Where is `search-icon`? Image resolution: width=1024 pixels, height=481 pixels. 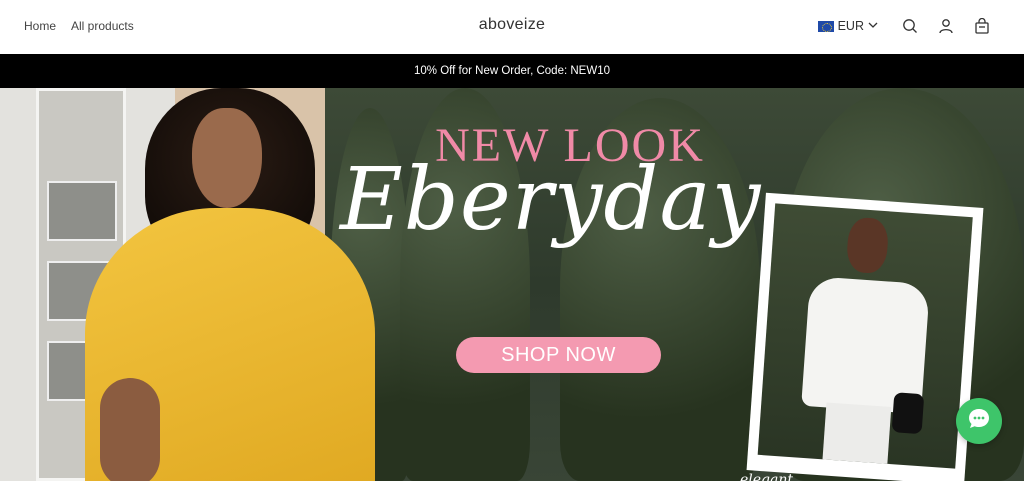
search-icon is located at coordinates (910, 26).